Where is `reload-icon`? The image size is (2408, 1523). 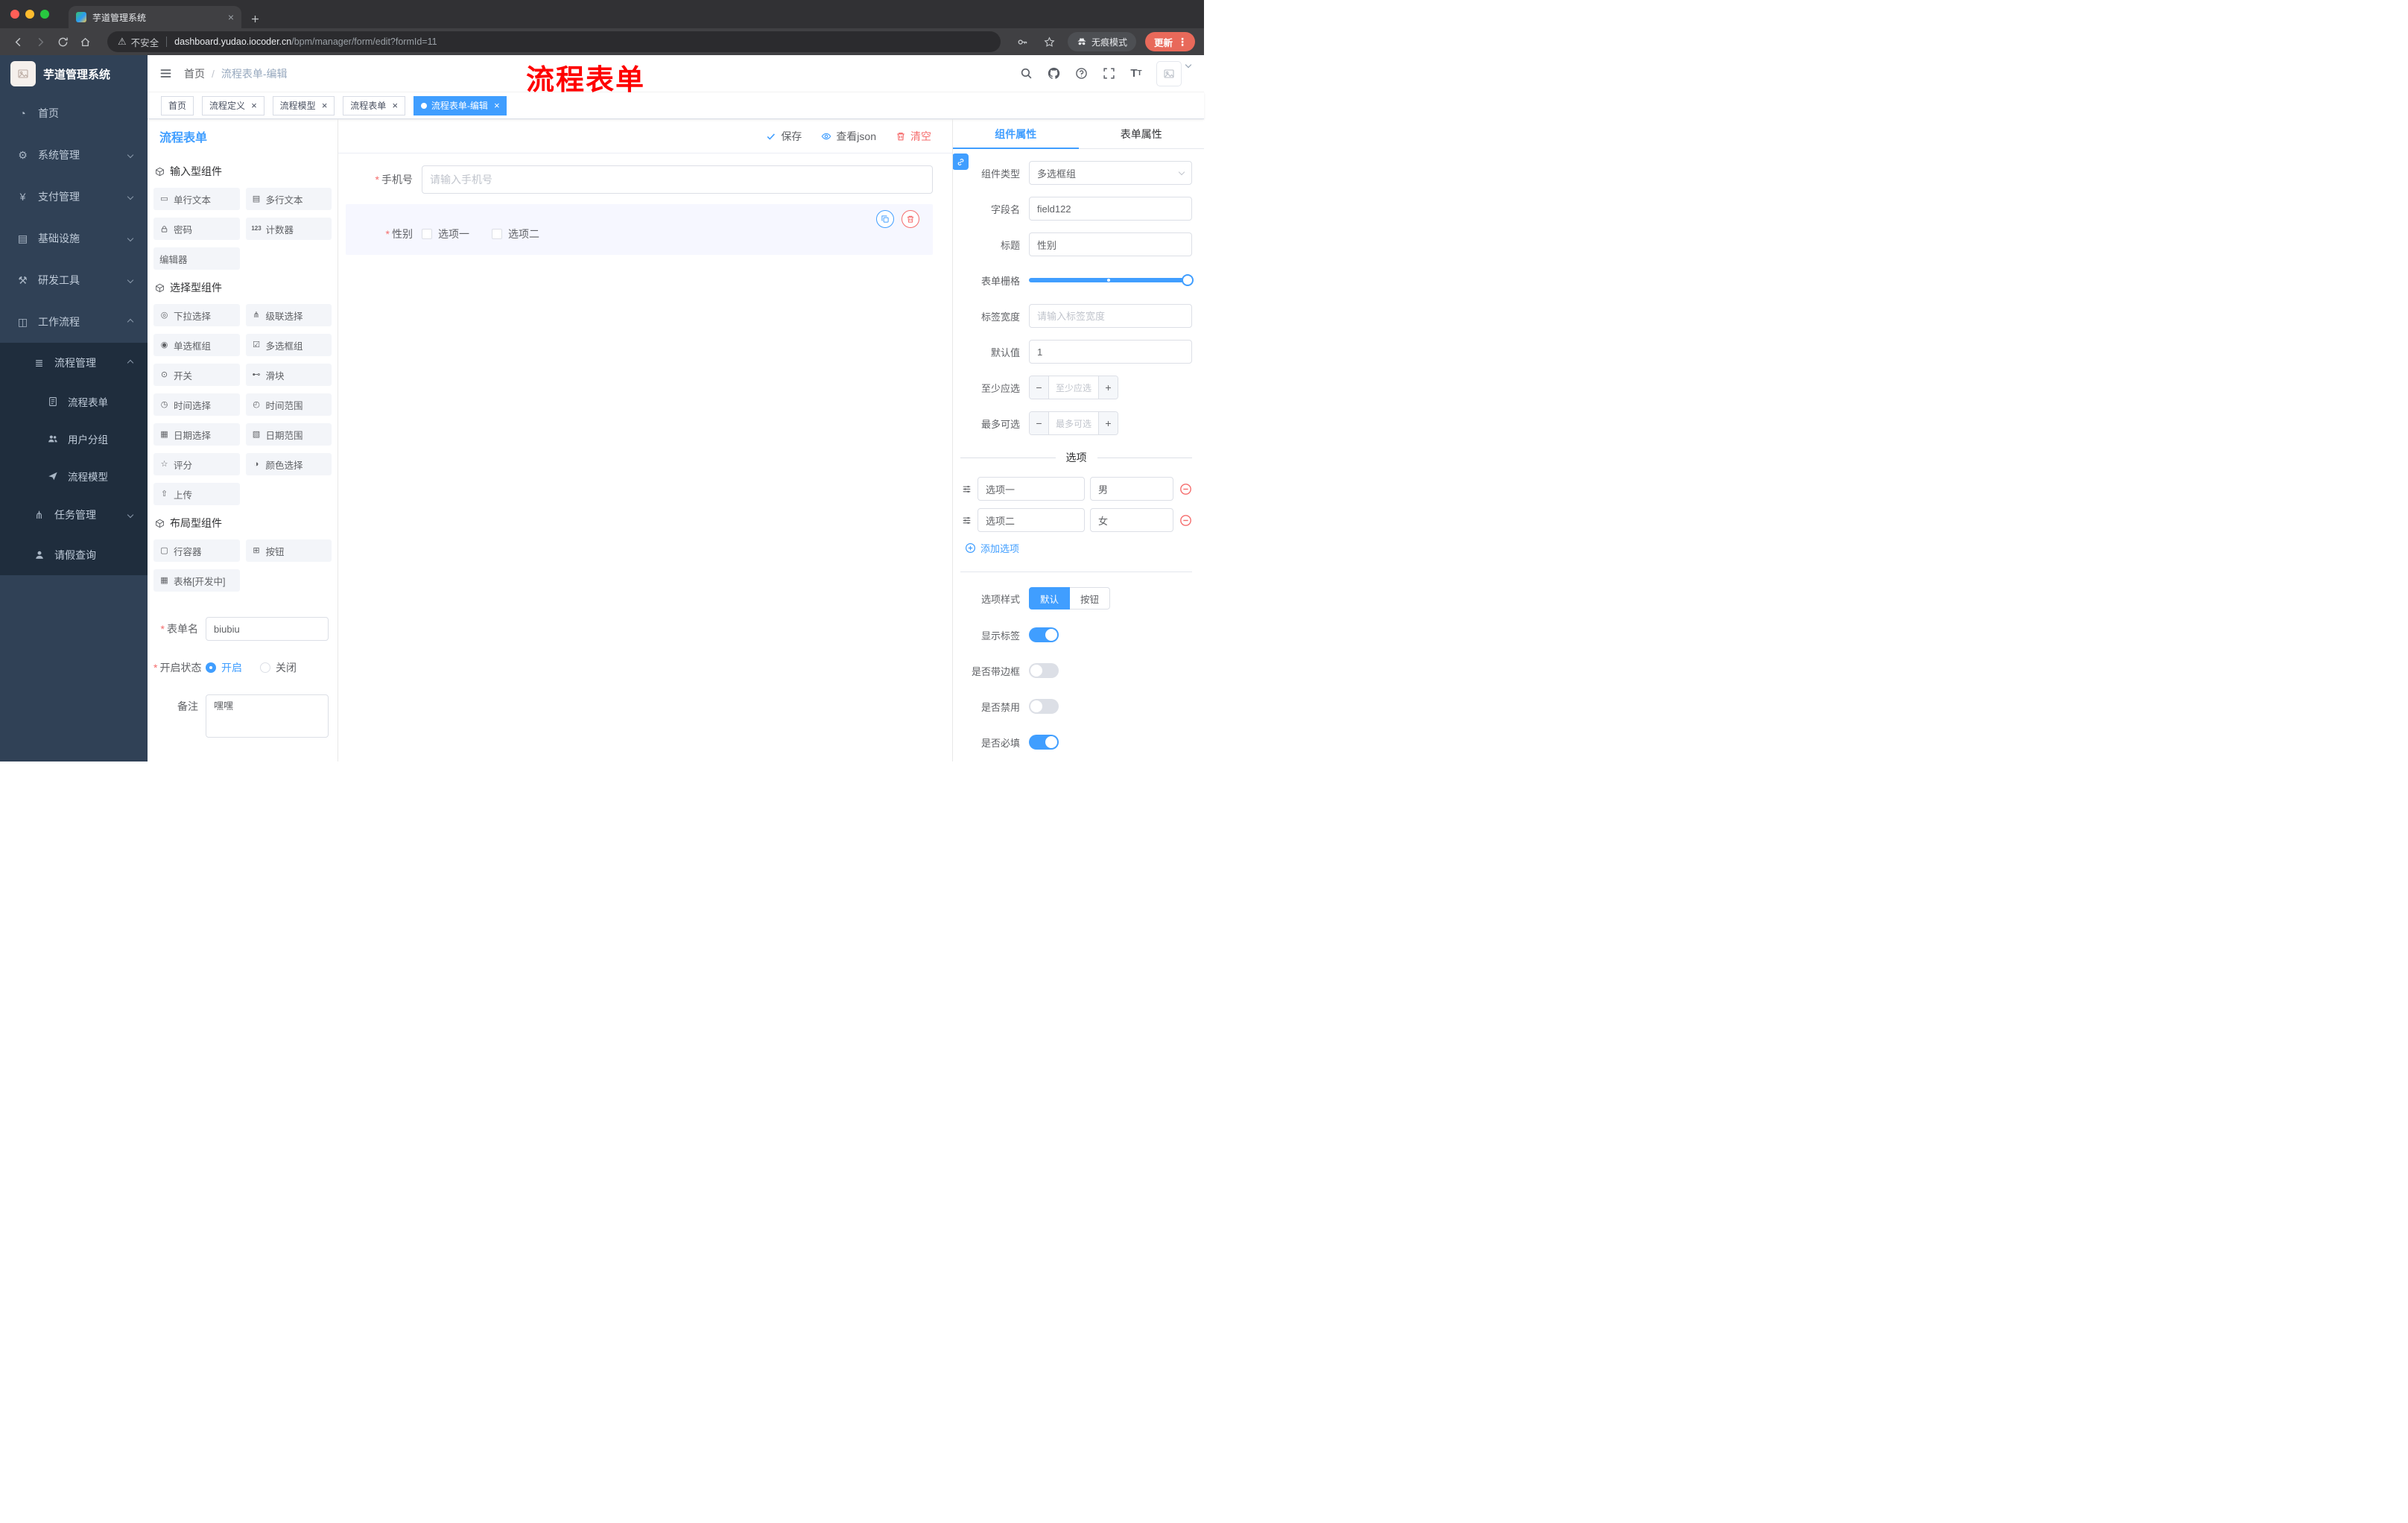 reload-icon is located at coordinates (63, 42).